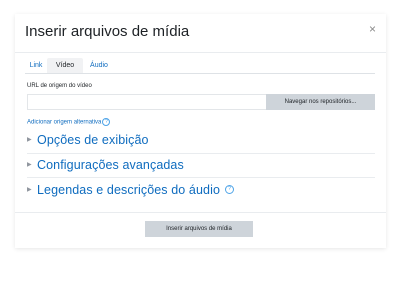 This screenshot has width=405, height=288. What do you see at coordinates (59, 86) in the screenshot?
I see `source-url-label: URL de origem do vídeo` at bounding box center [59, 86].